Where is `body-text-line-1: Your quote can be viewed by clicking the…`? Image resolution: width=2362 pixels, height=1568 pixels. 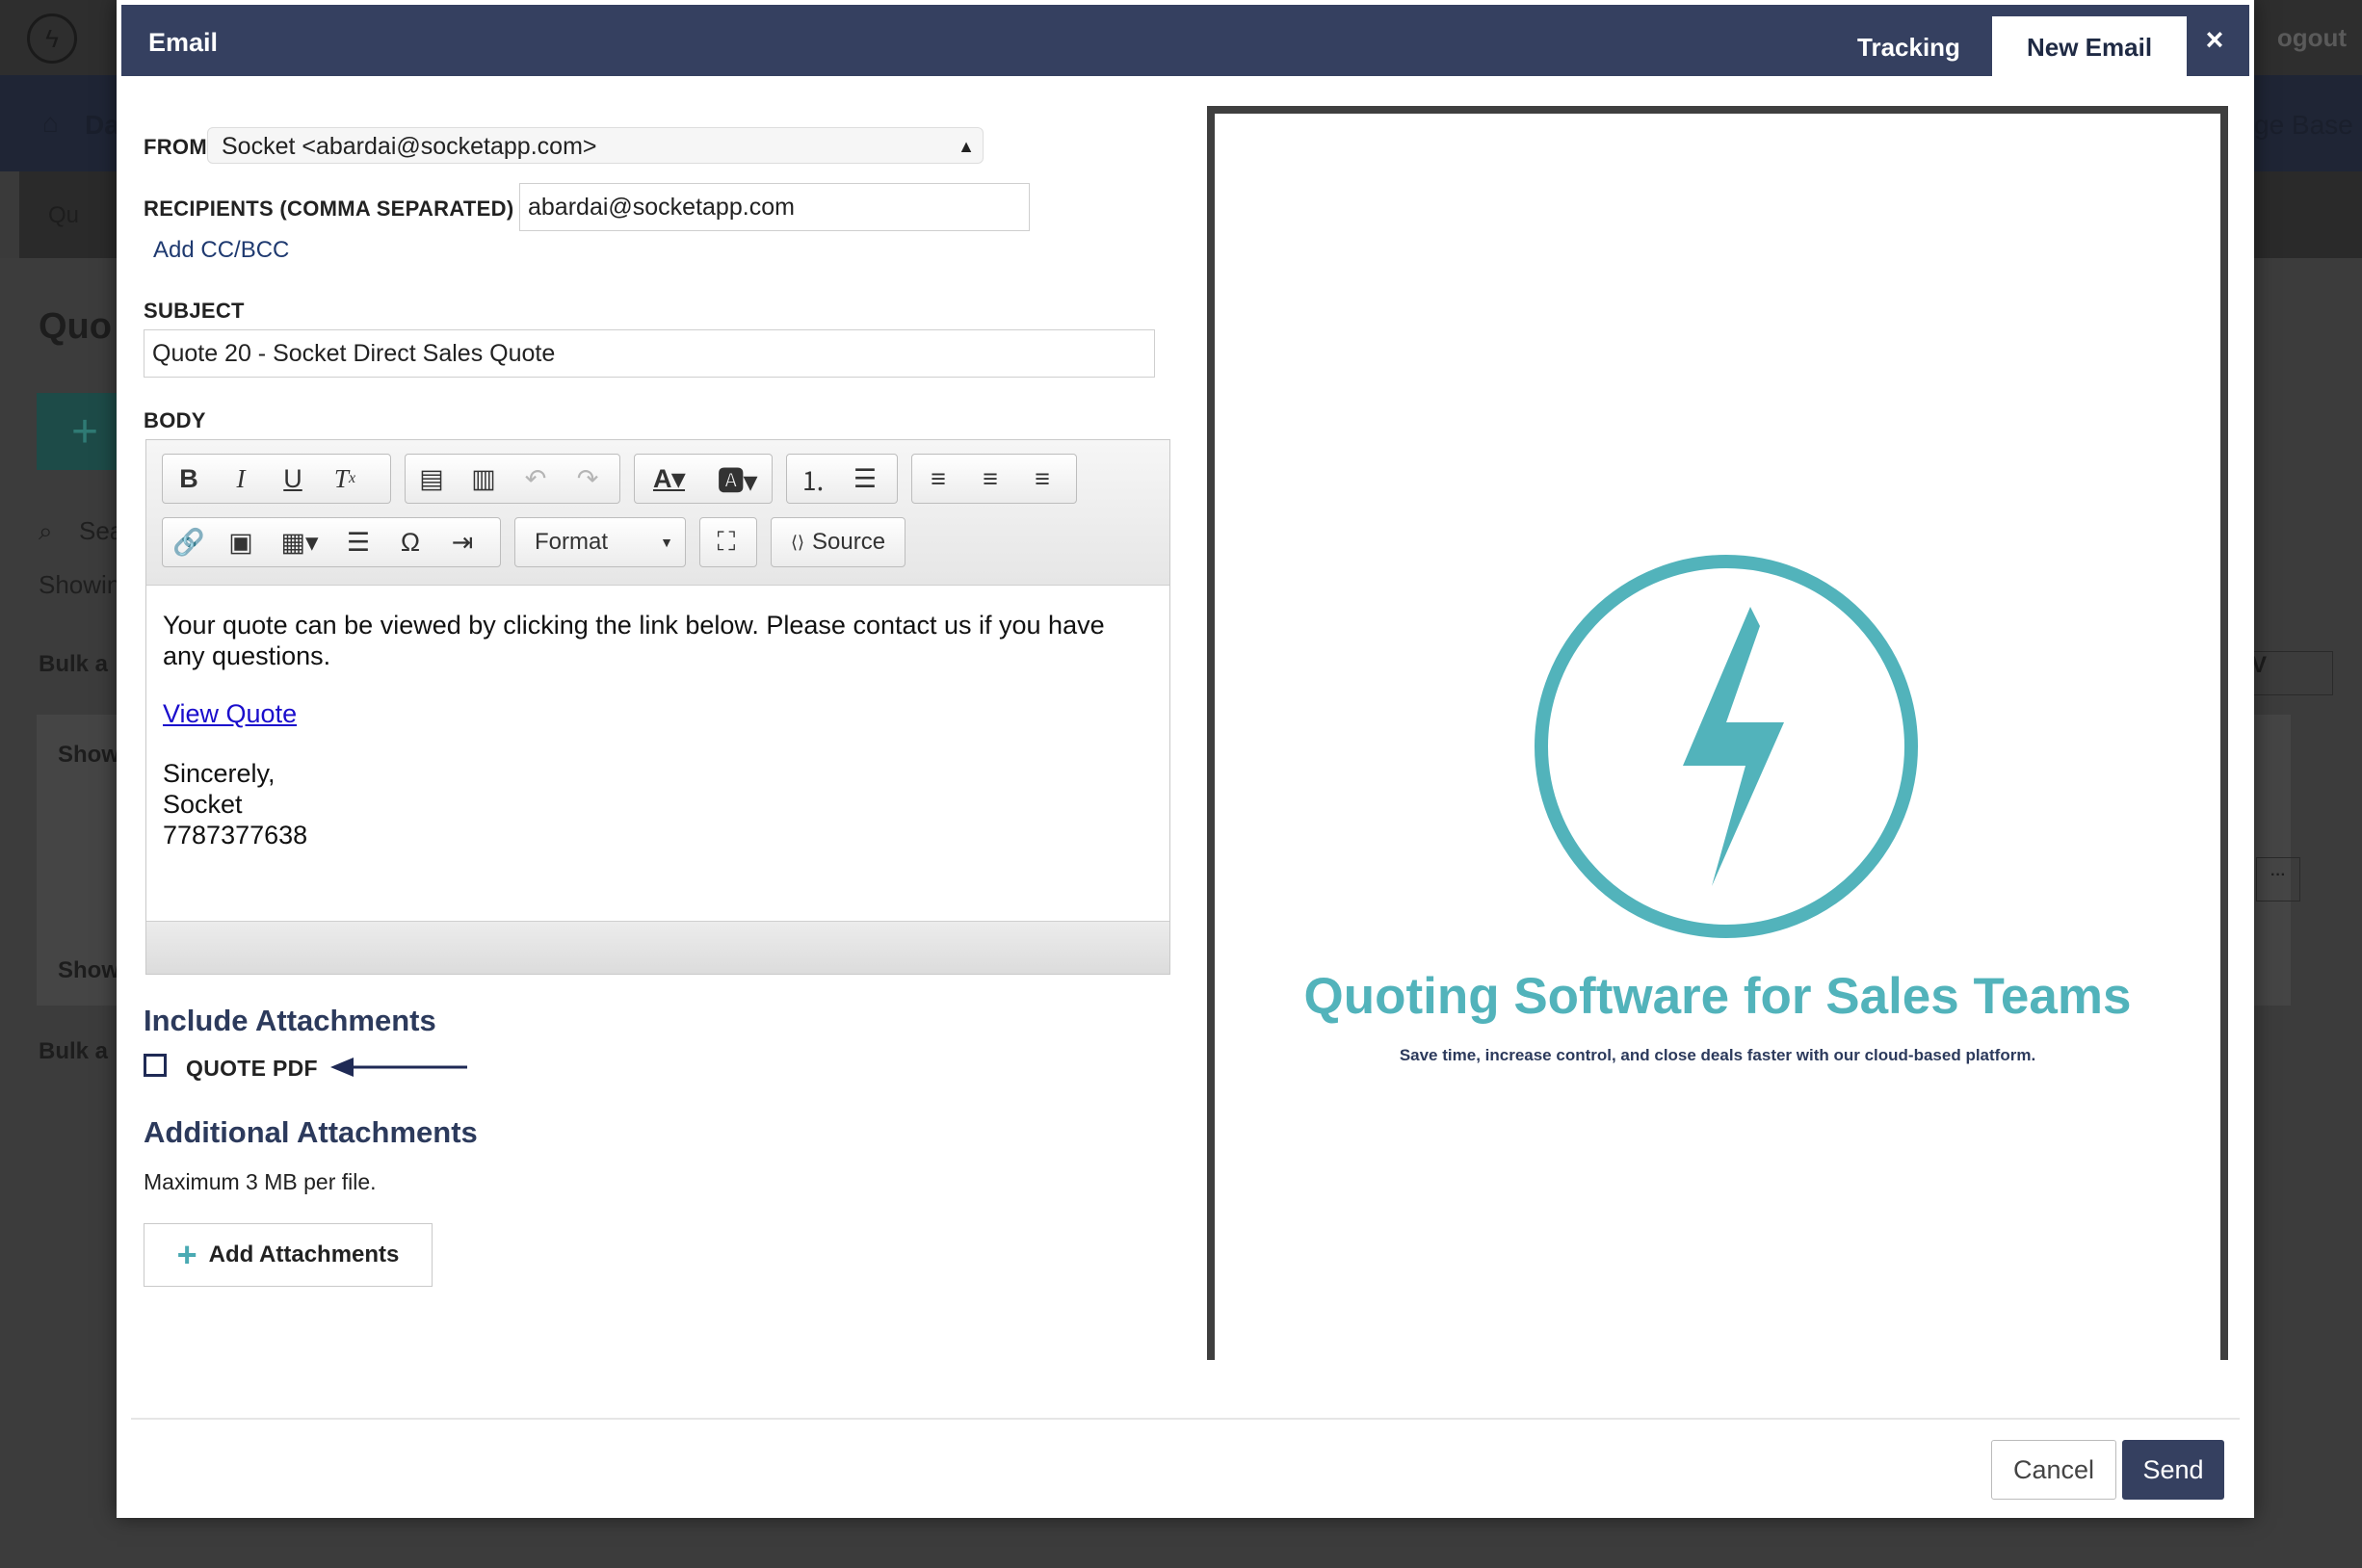
body-text-line-1: Your quote can be viewed by clicking the… is located at coordinates (634, 625).